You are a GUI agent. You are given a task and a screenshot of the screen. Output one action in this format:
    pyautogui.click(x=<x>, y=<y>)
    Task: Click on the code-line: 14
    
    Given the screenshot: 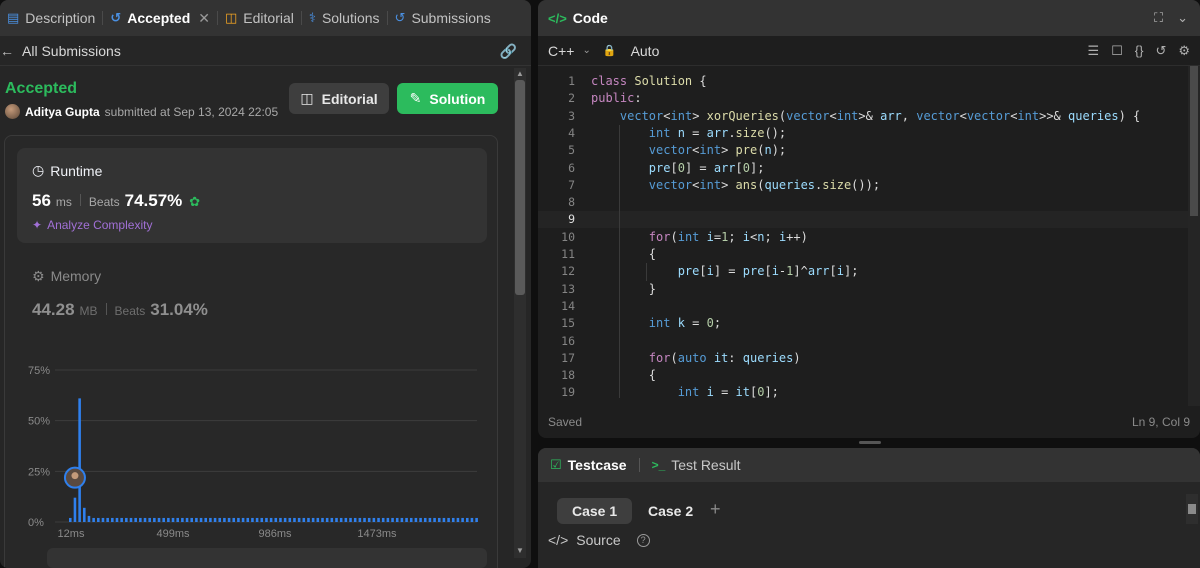 What is the action you would take?
    pyautogui.click(x=863, y=306)
    